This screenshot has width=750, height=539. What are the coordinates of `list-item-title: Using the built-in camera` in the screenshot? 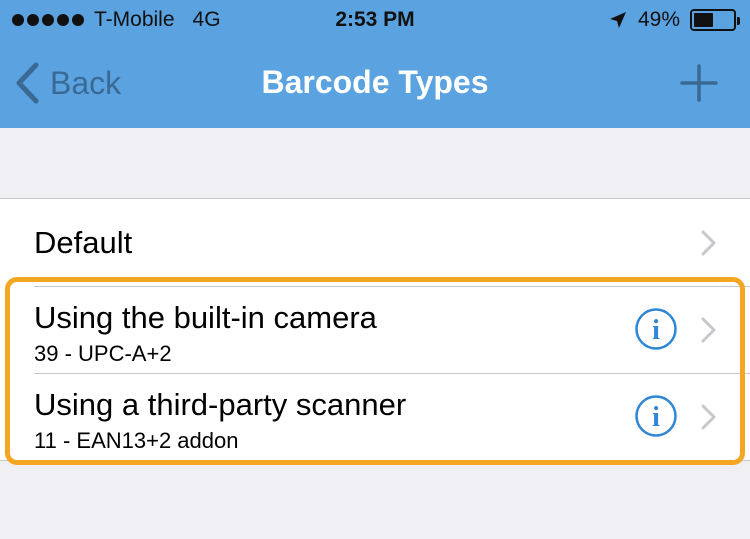 It's located at (205, 317).